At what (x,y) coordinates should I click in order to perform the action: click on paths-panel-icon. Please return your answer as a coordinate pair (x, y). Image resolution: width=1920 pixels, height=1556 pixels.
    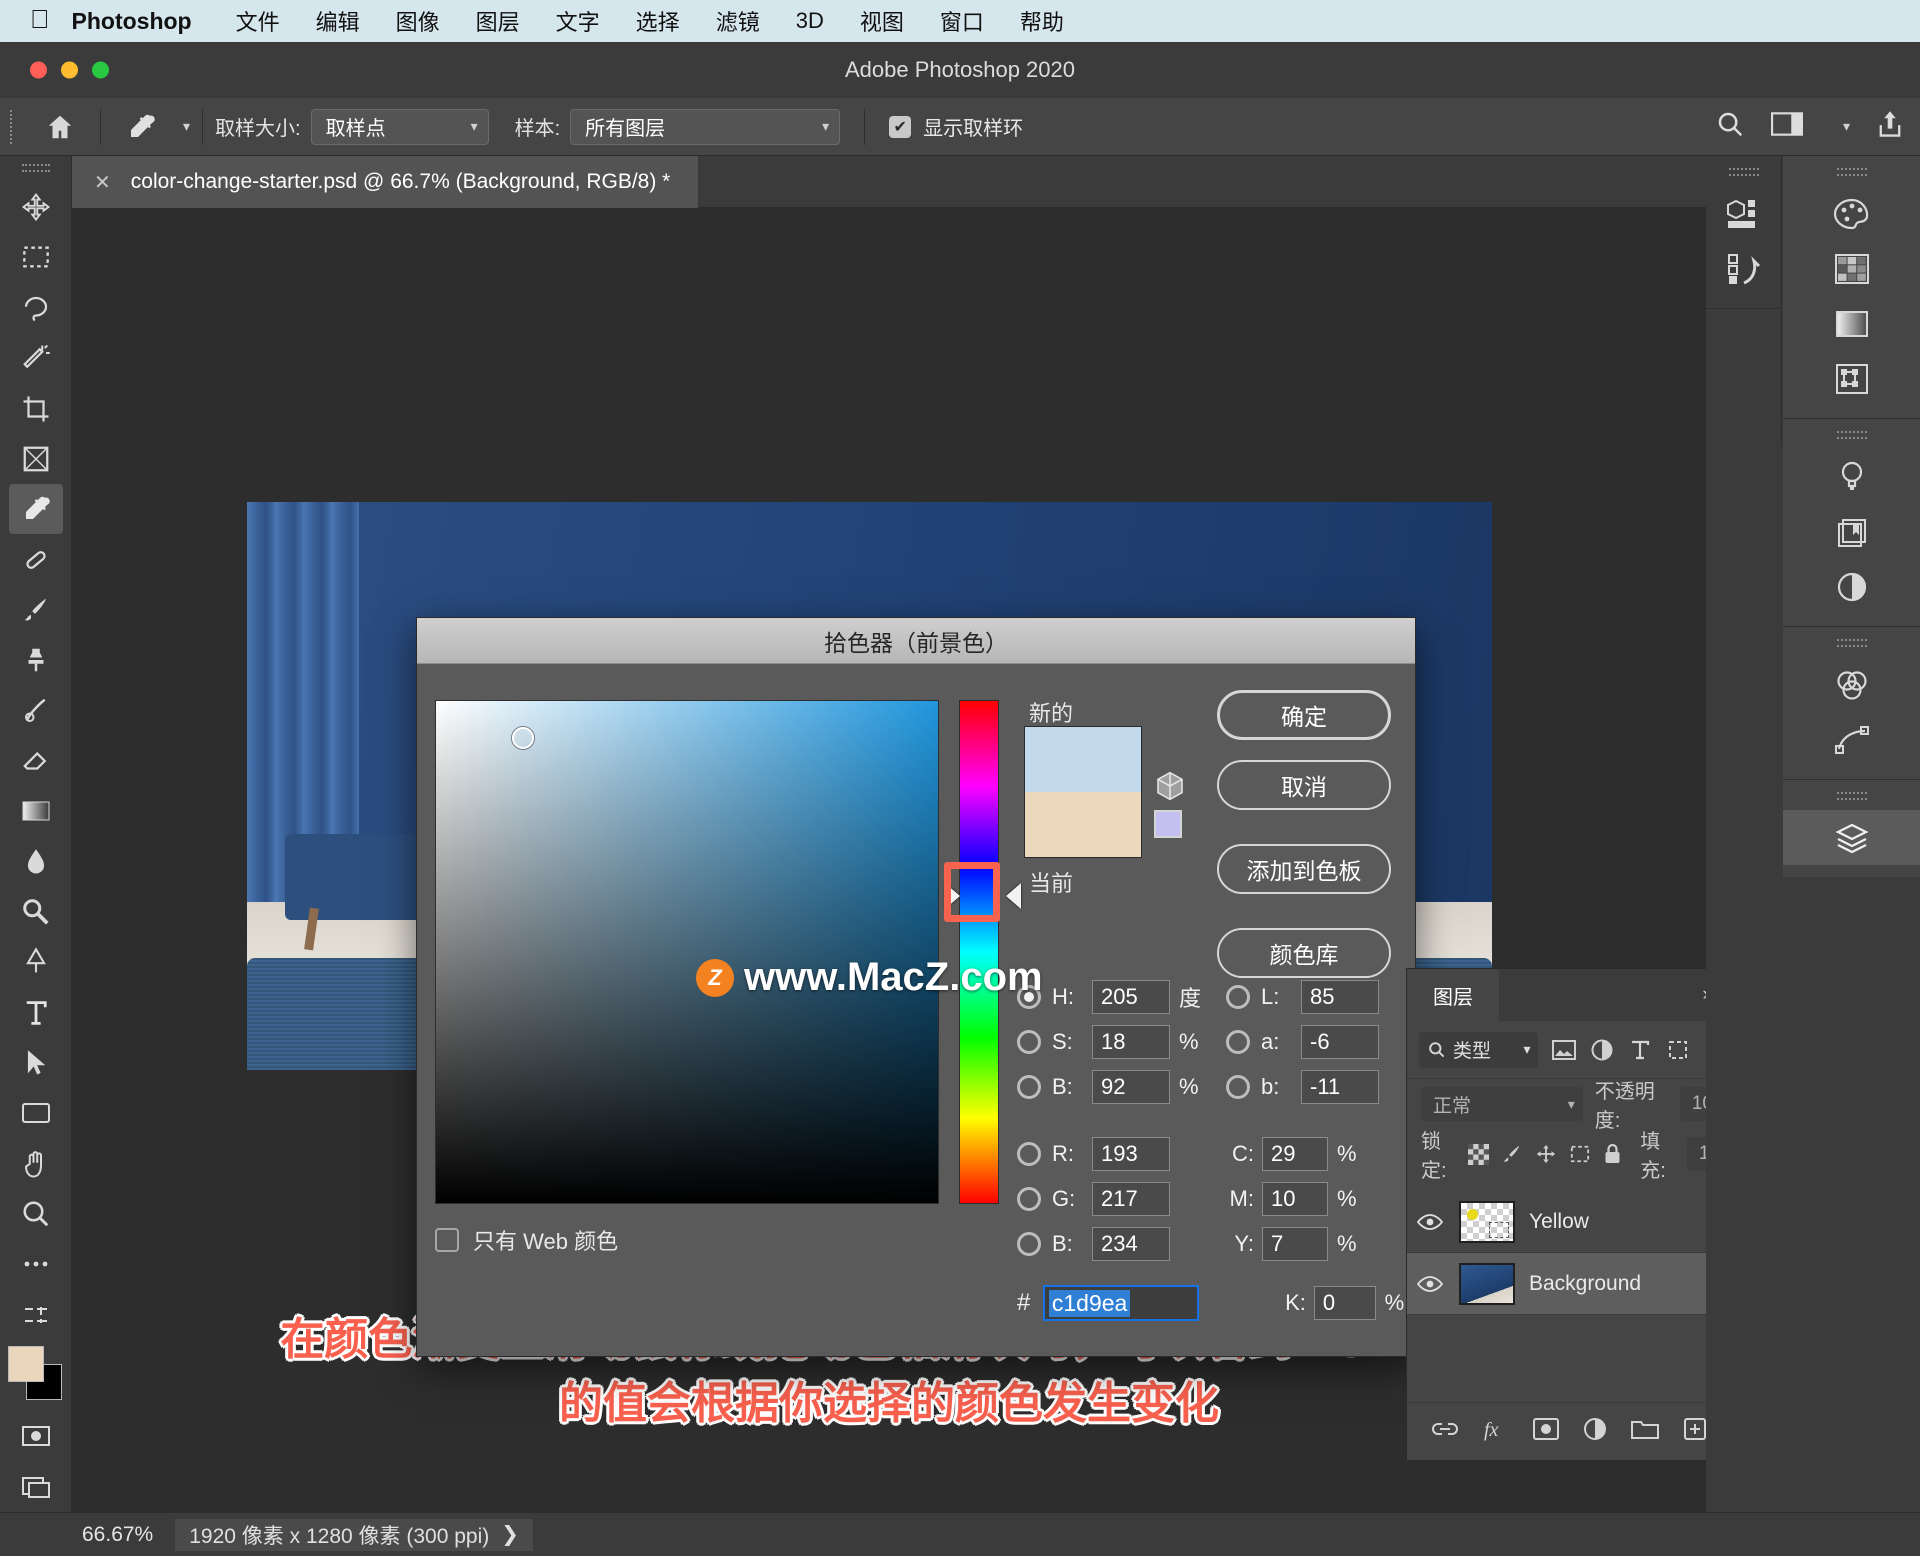
    Looking at the image, I should click on (1851, 739).